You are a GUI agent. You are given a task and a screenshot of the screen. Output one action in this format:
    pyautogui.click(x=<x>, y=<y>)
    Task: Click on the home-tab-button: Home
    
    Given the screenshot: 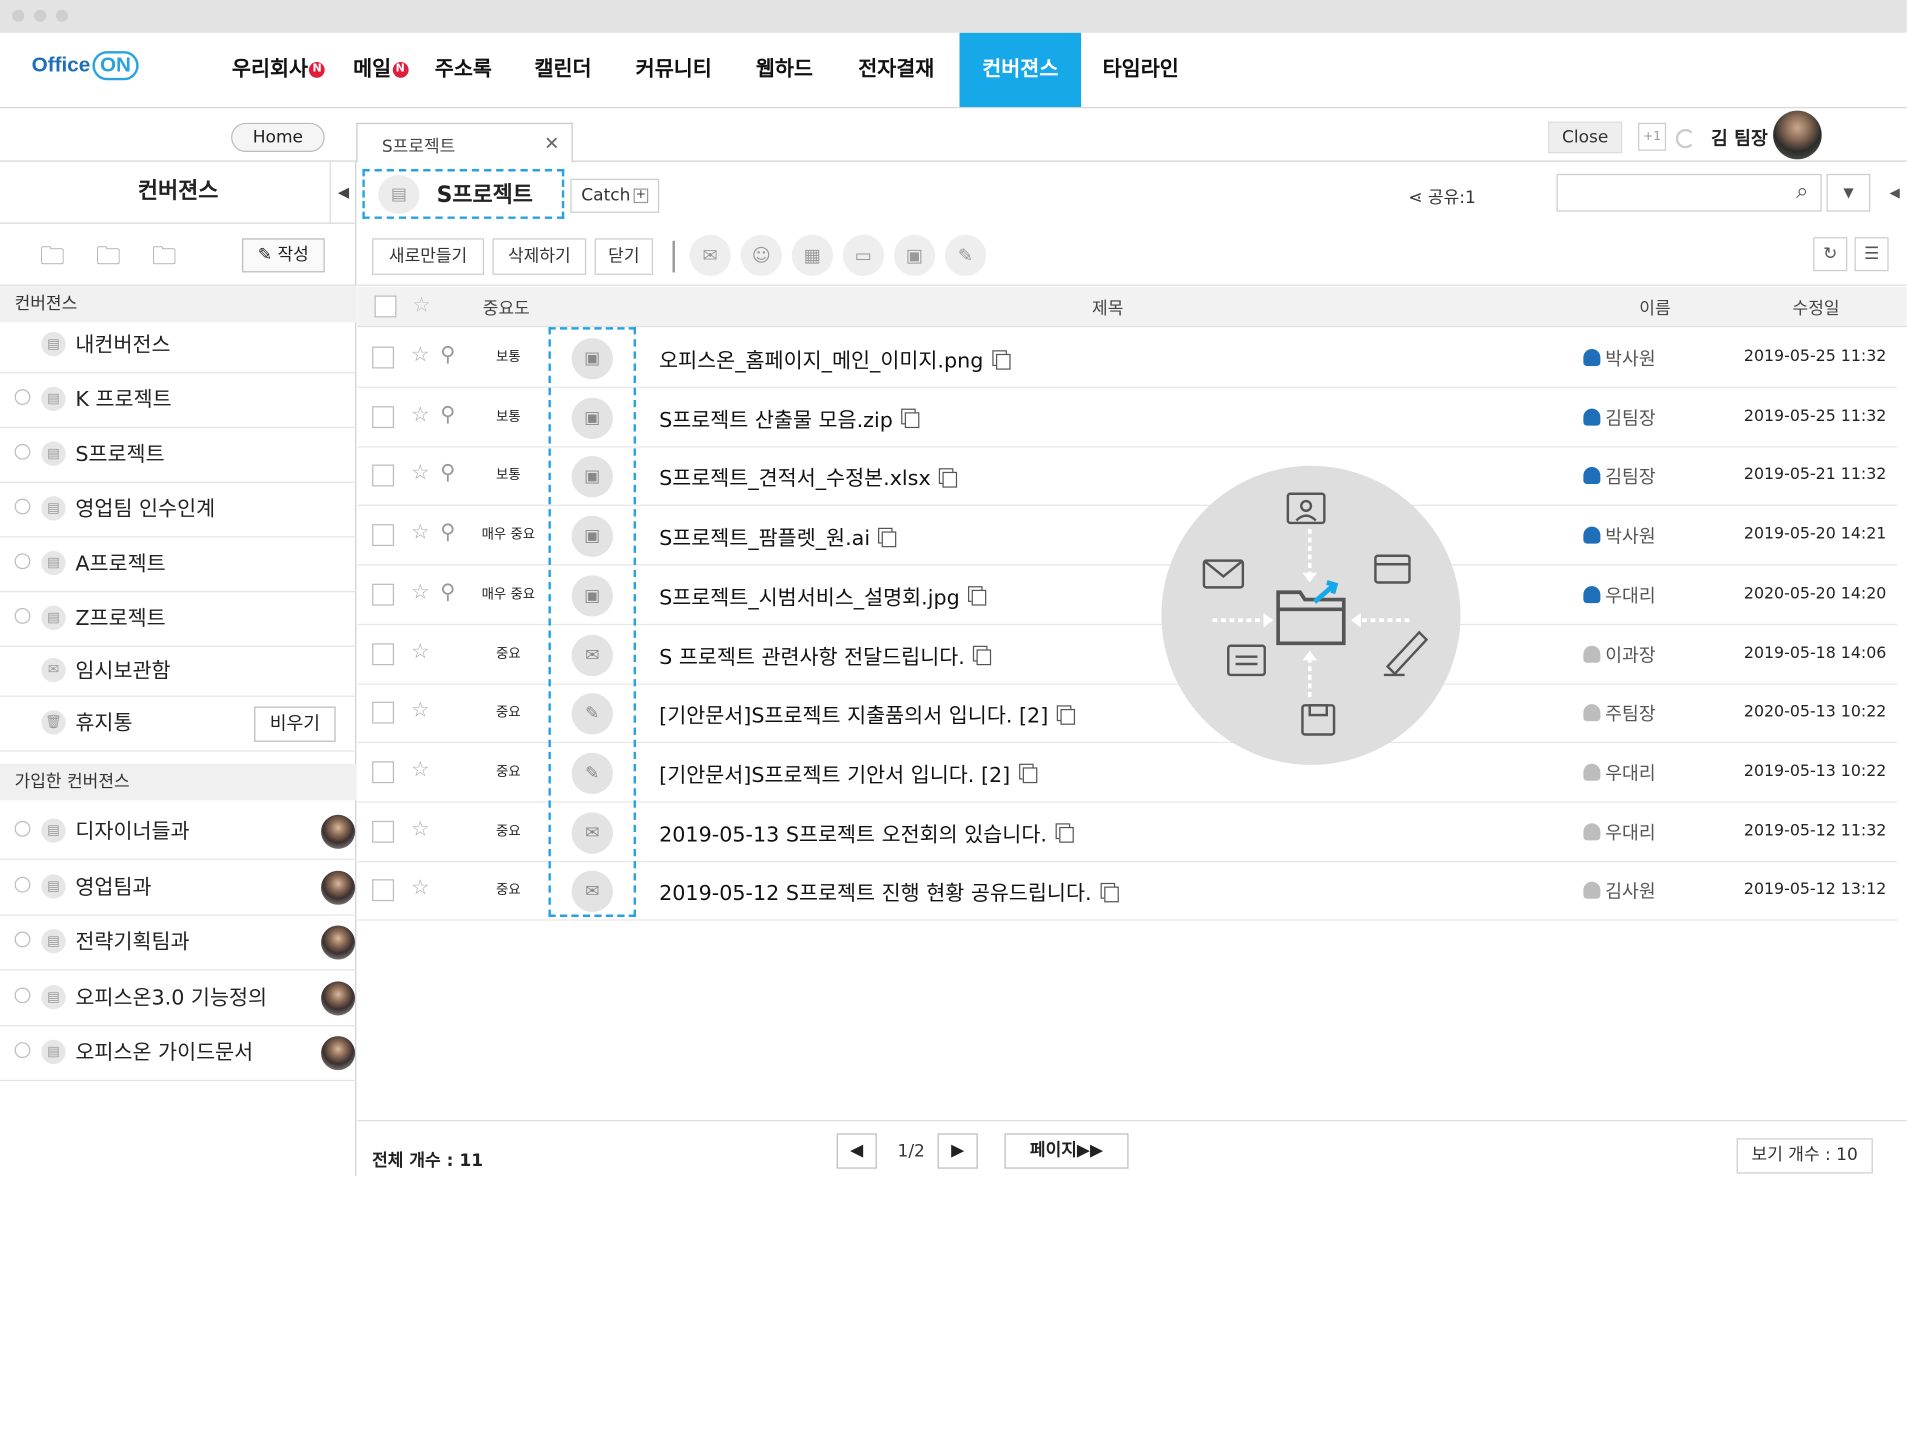 What is the action you would take?
    pyautogui.click(x=278, y=137)
    